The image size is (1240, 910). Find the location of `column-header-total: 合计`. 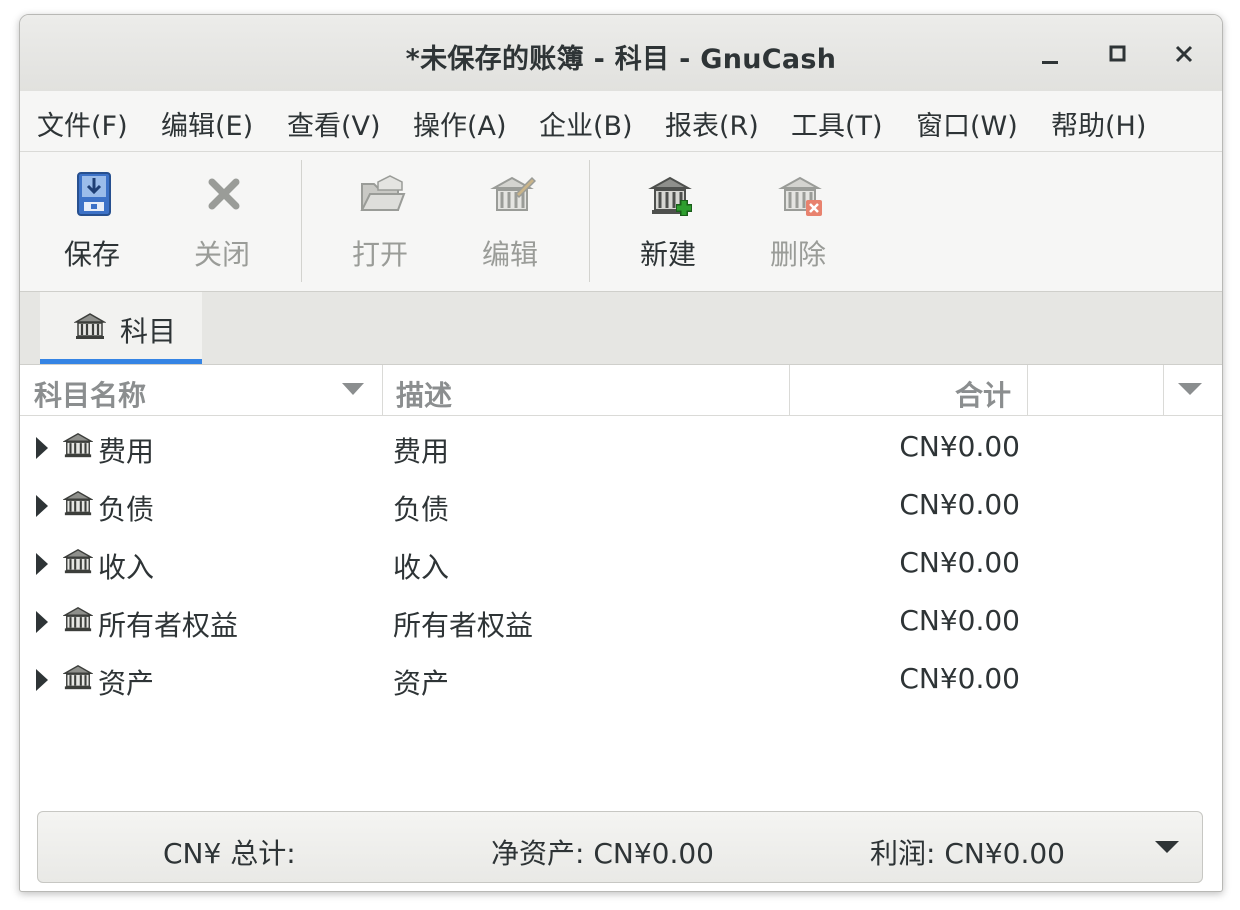

column-header-total: 合计 is located at coordinates (983, 394).